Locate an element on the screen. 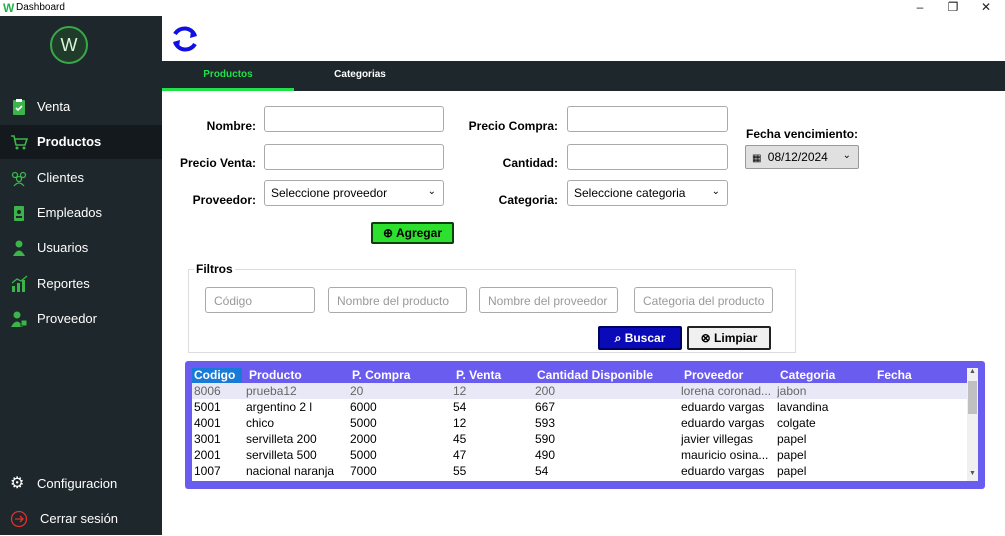 The image size is (1005, 536). clear-circle-icon: ⊗ is located at coordinates (705, 338).